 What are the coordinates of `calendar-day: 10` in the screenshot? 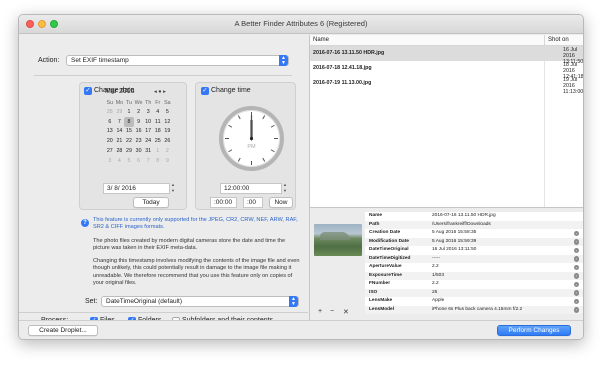 It's located at (148, 122).